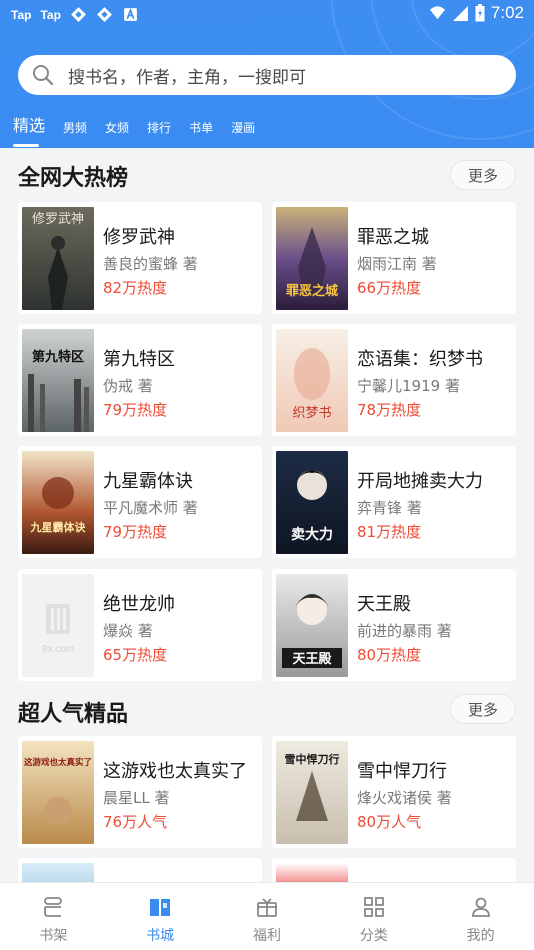 Image resolution: width=534 pixels, height=950 pixels. I want to click on book-cover: 雪中悍刀行, so click(312, 792).